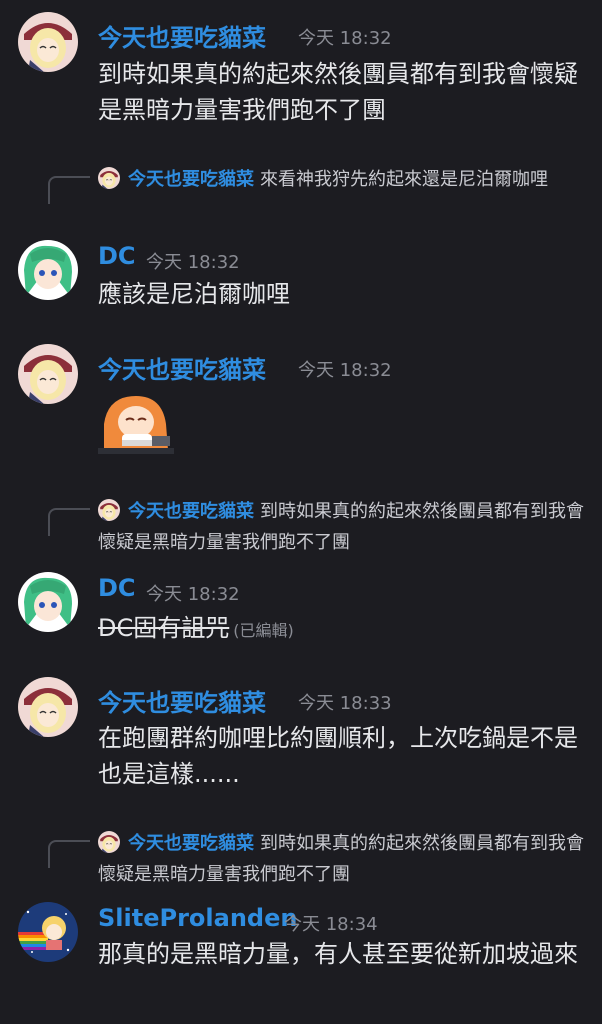 This screenshot has height=1024, width=602. Describe the element at coordinates (404, 179) in the screenshot. I see `reply-text: 來看神我狩先約起來還是尼泊爾咖哩` at that location.